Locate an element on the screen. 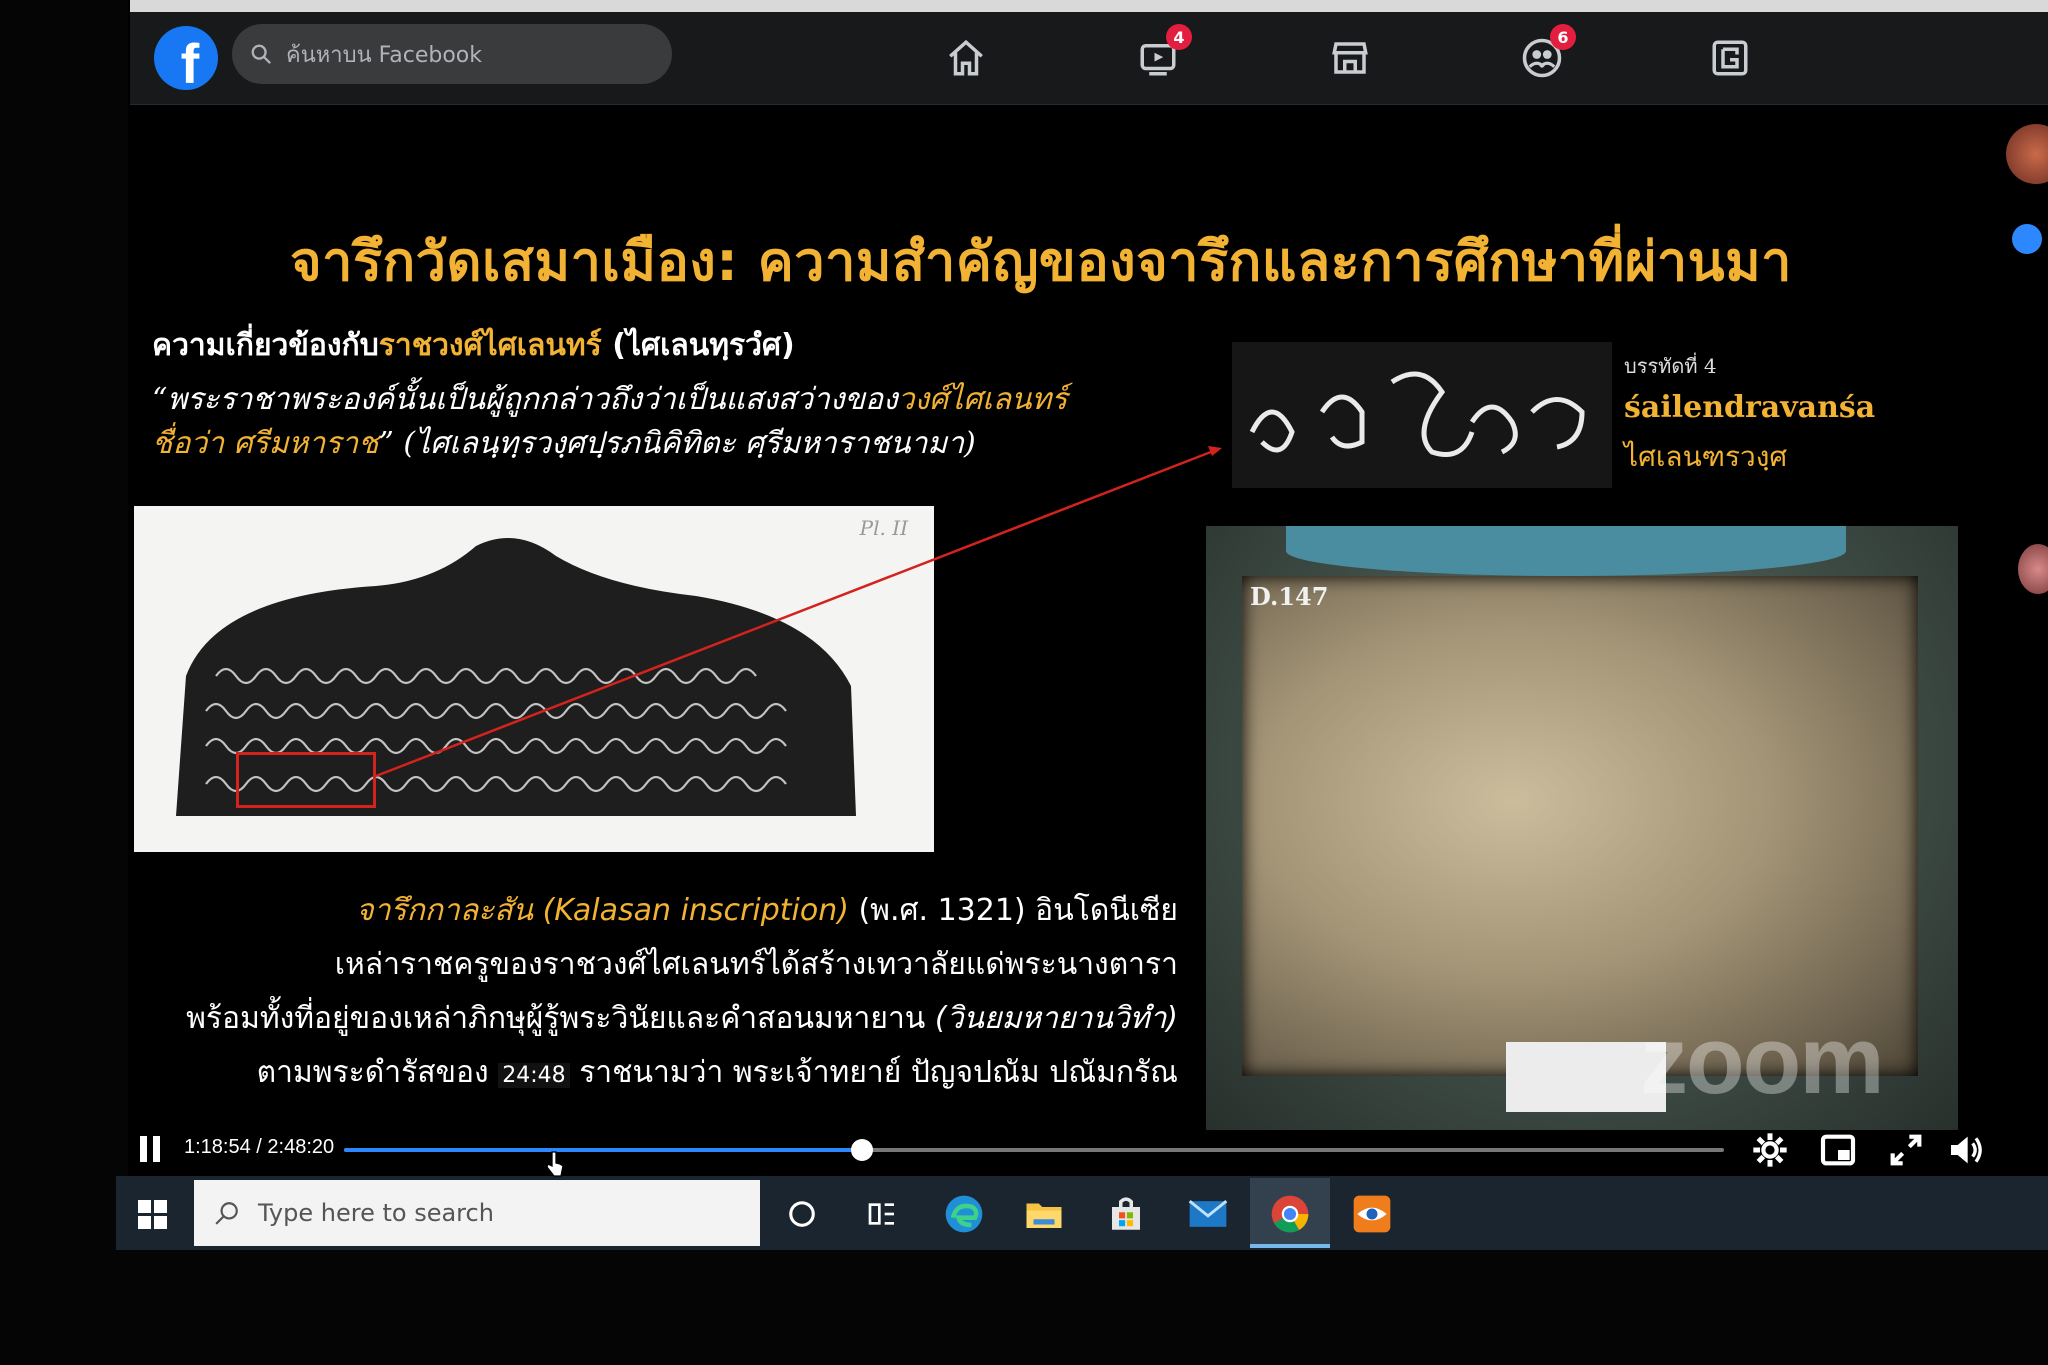 The height and width of the screenshot is (1365, 2048). detail-thai: ไศเลนฑรวงฺศ is located at coordinates (1706, 456).